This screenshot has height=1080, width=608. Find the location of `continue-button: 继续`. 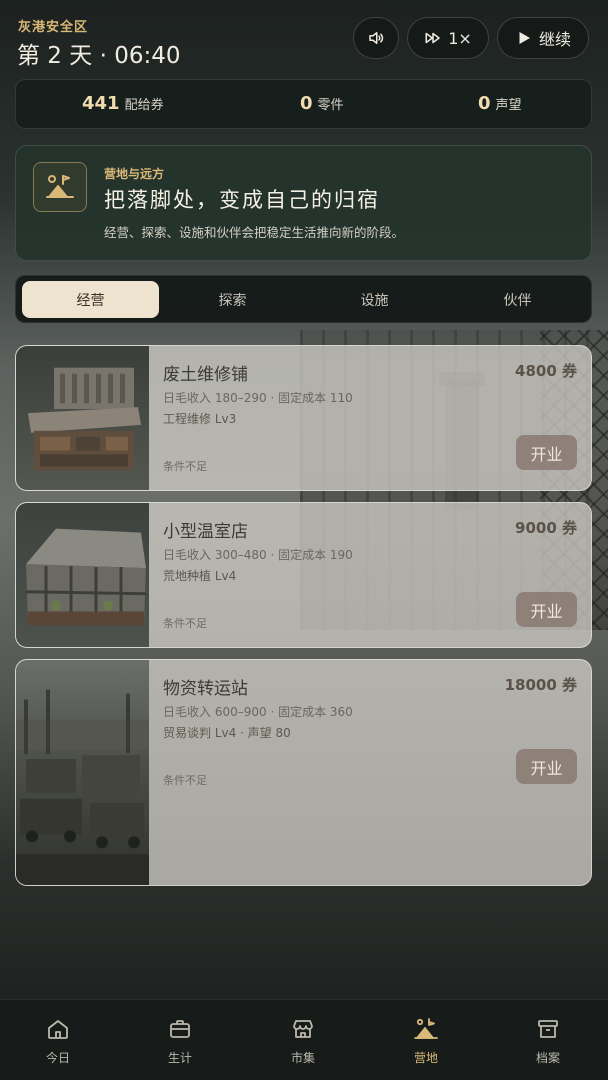

continue-button: 继续 is located at coordinates (543, 38).